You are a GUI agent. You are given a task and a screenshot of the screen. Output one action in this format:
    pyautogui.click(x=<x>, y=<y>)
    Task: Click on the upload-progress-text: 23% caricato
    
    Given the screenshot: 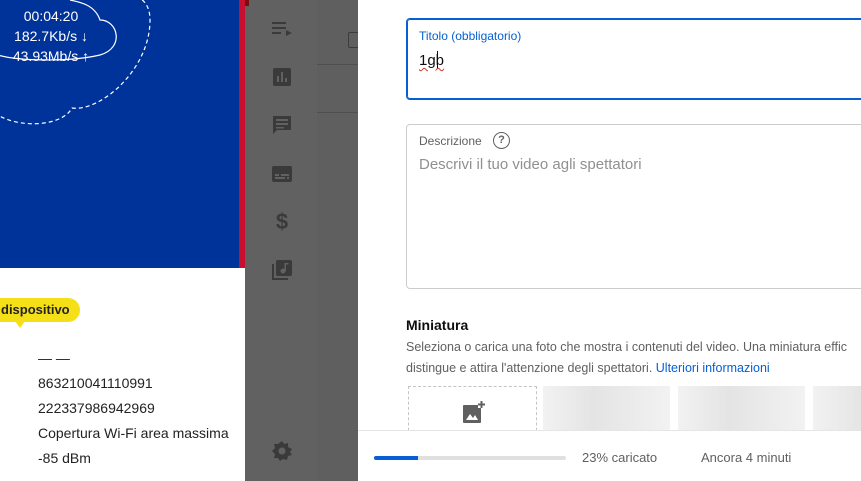 What is the action you would take?
    pyautogui.click(x=620, y=457)
    